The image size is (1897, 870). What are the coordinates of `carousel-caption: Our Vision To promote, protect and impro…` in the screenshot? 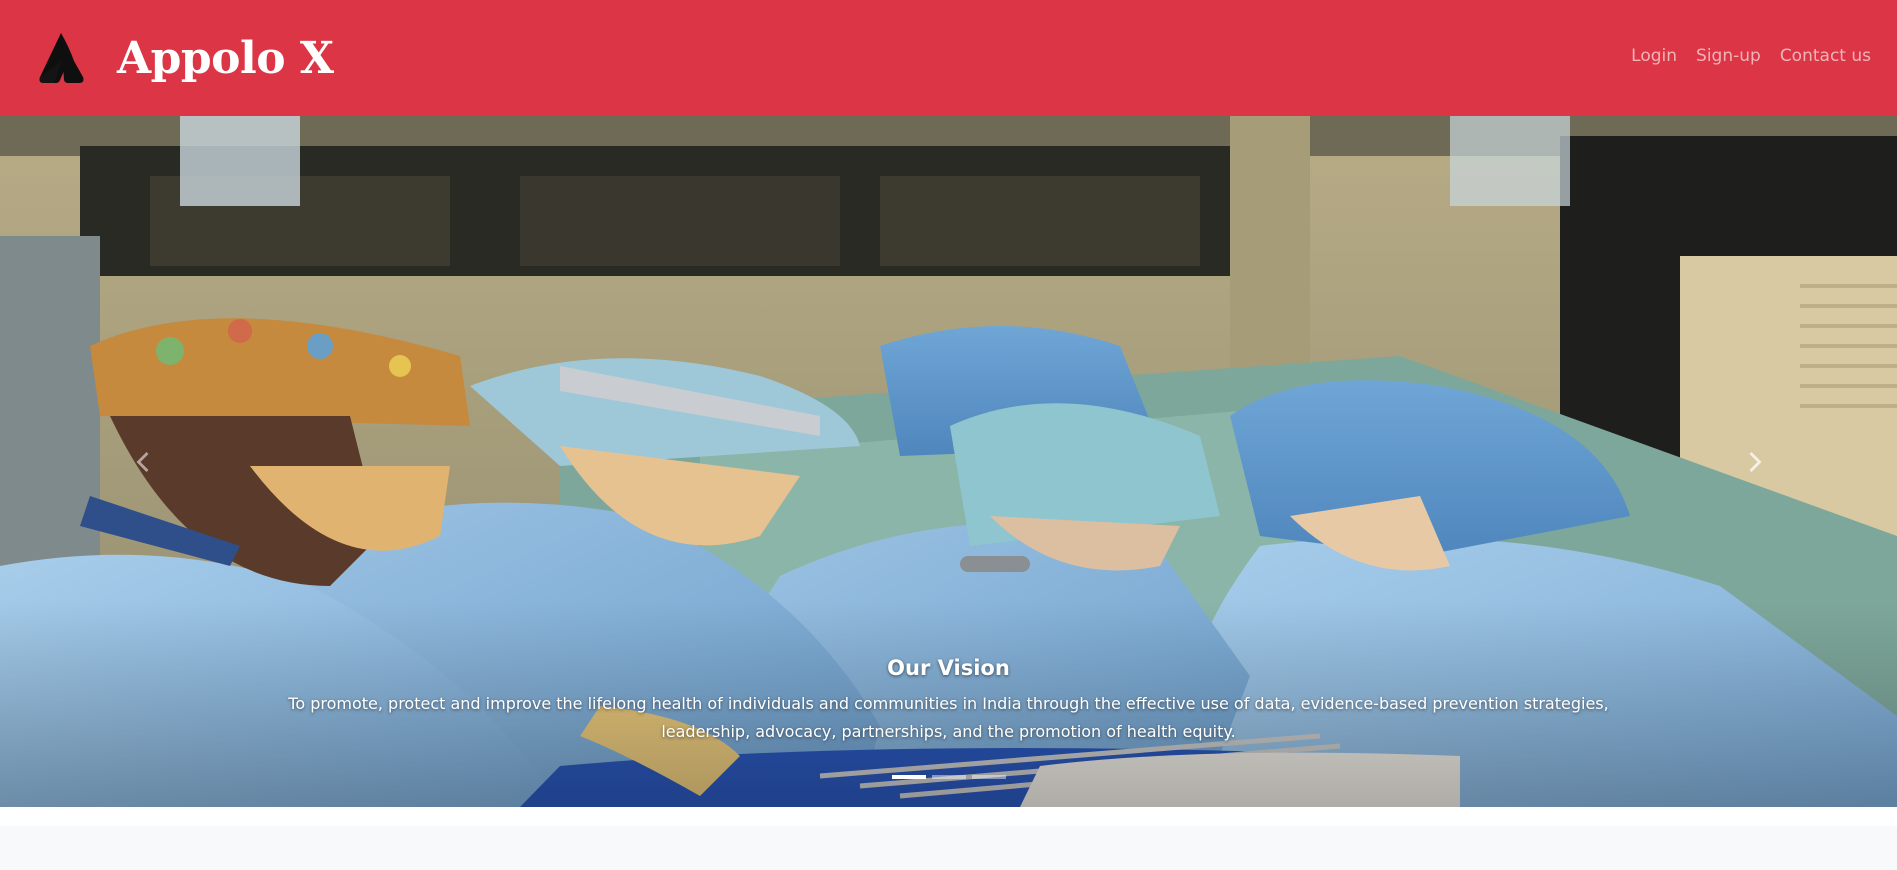 It's located at (948, 700).